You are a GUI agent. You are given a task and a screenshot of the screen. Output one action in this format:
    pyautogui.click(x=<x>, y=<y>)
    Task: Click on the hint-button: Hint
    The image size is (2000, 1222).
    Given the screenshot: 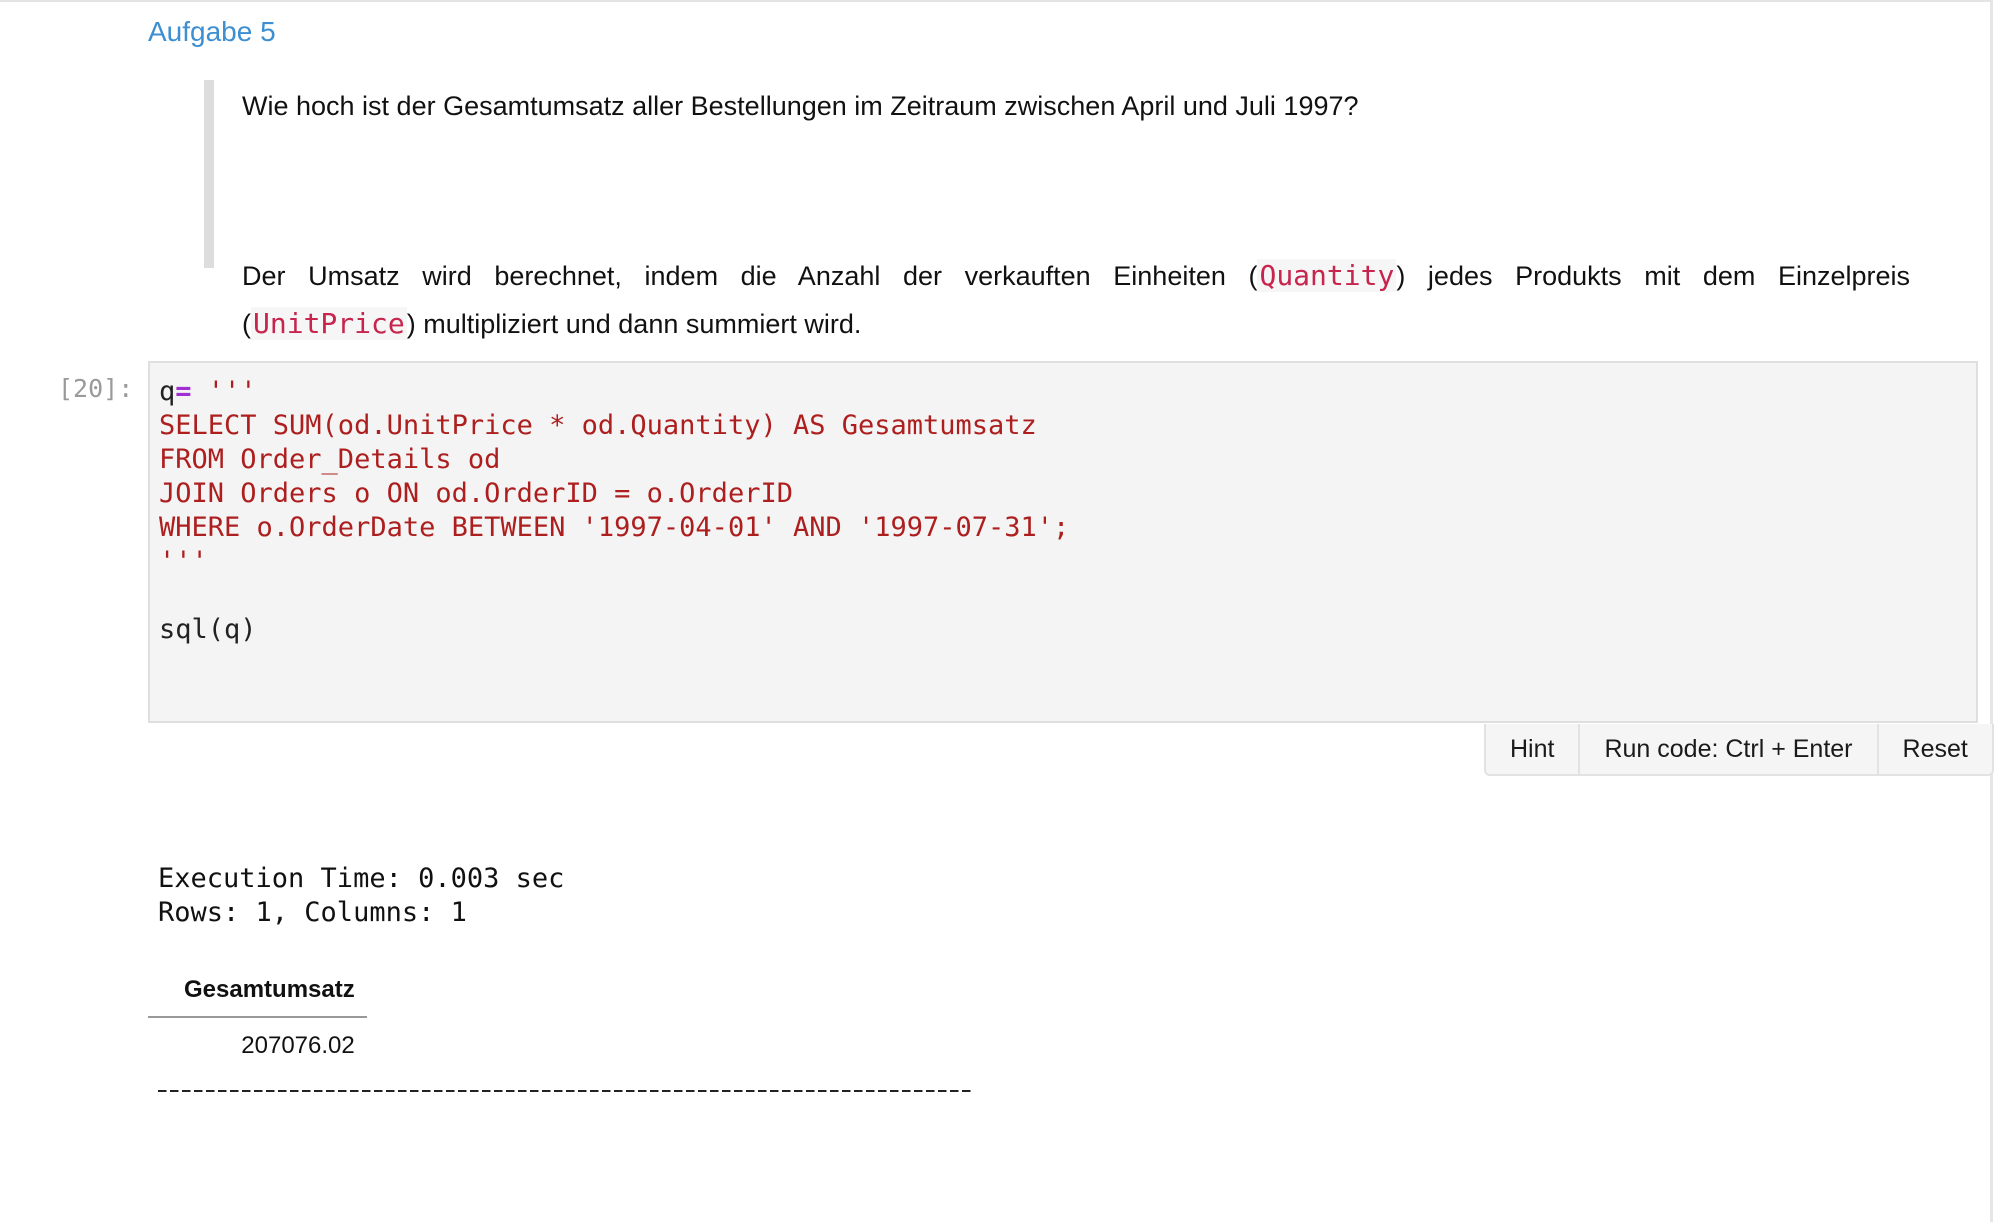 What is the action you would take?
    pyautogui.click(x=1533, y=749)
    